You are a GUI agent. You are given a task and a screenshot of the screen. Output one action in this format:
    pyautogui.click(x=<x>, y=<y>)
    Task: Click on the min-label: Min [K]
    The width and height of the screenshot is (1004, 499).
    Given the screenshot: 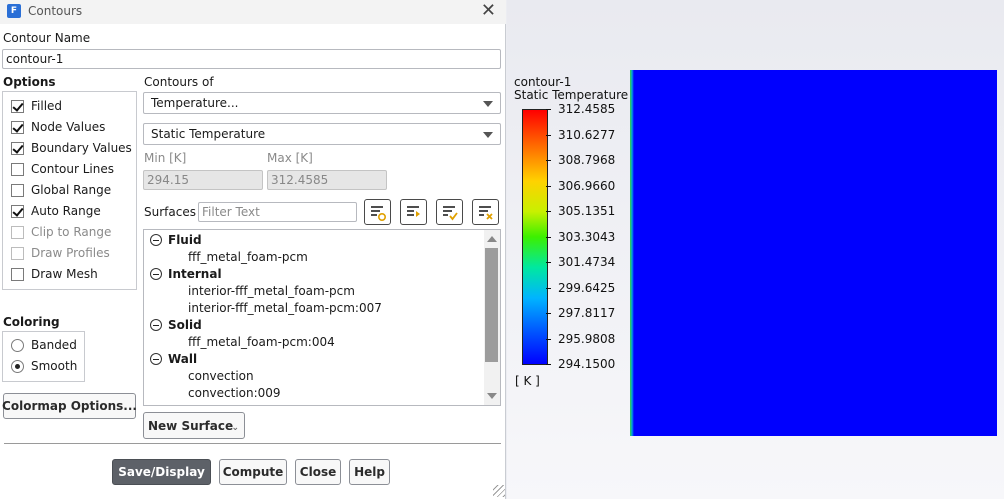 What is the action you would take?
    pyautogui.click(x=165, y=158)
    